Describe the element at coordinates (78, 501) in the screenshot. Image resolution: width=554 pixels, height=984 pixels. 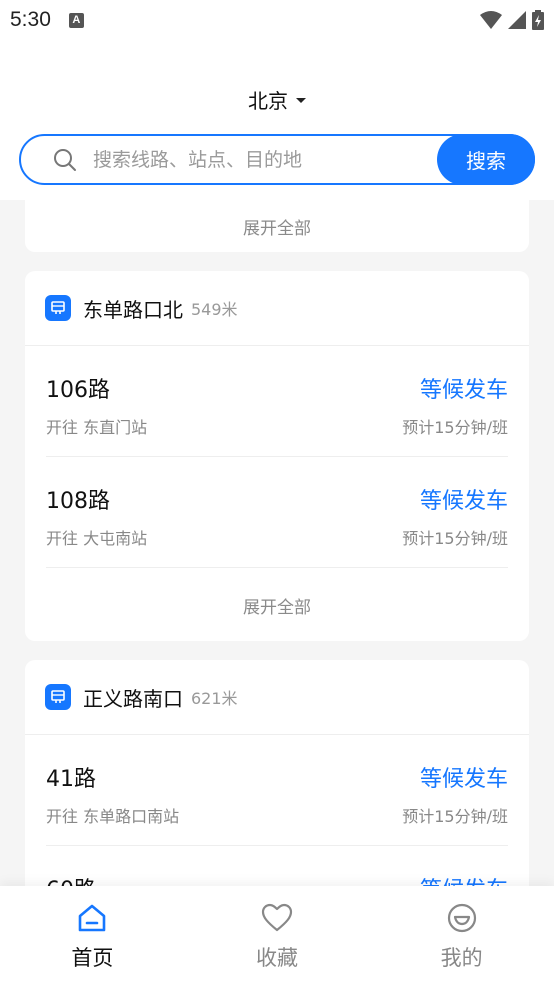
I see `line-name: 108路` at that location.